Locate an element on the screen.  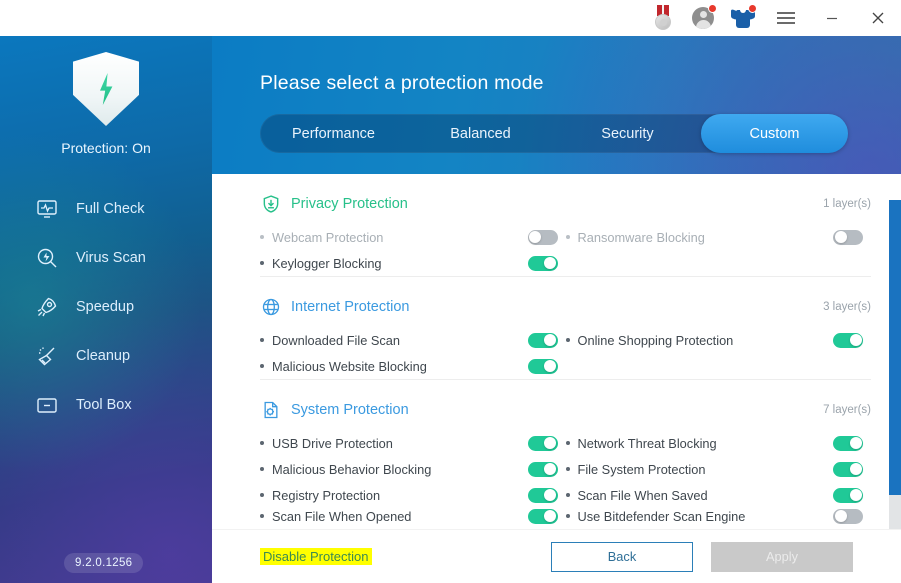
feature-label: Keylogger Blocking is located at coordinates (327, 263).